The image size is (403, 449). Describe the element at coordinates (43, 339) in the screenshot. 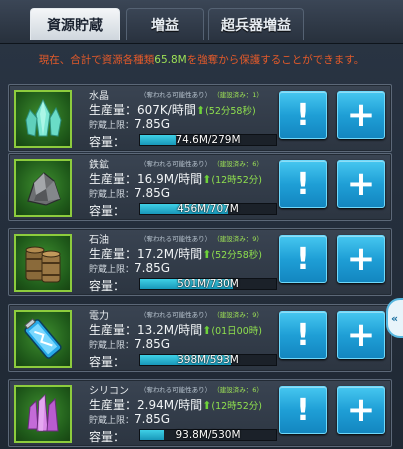

I see `battery-icon` at that location.